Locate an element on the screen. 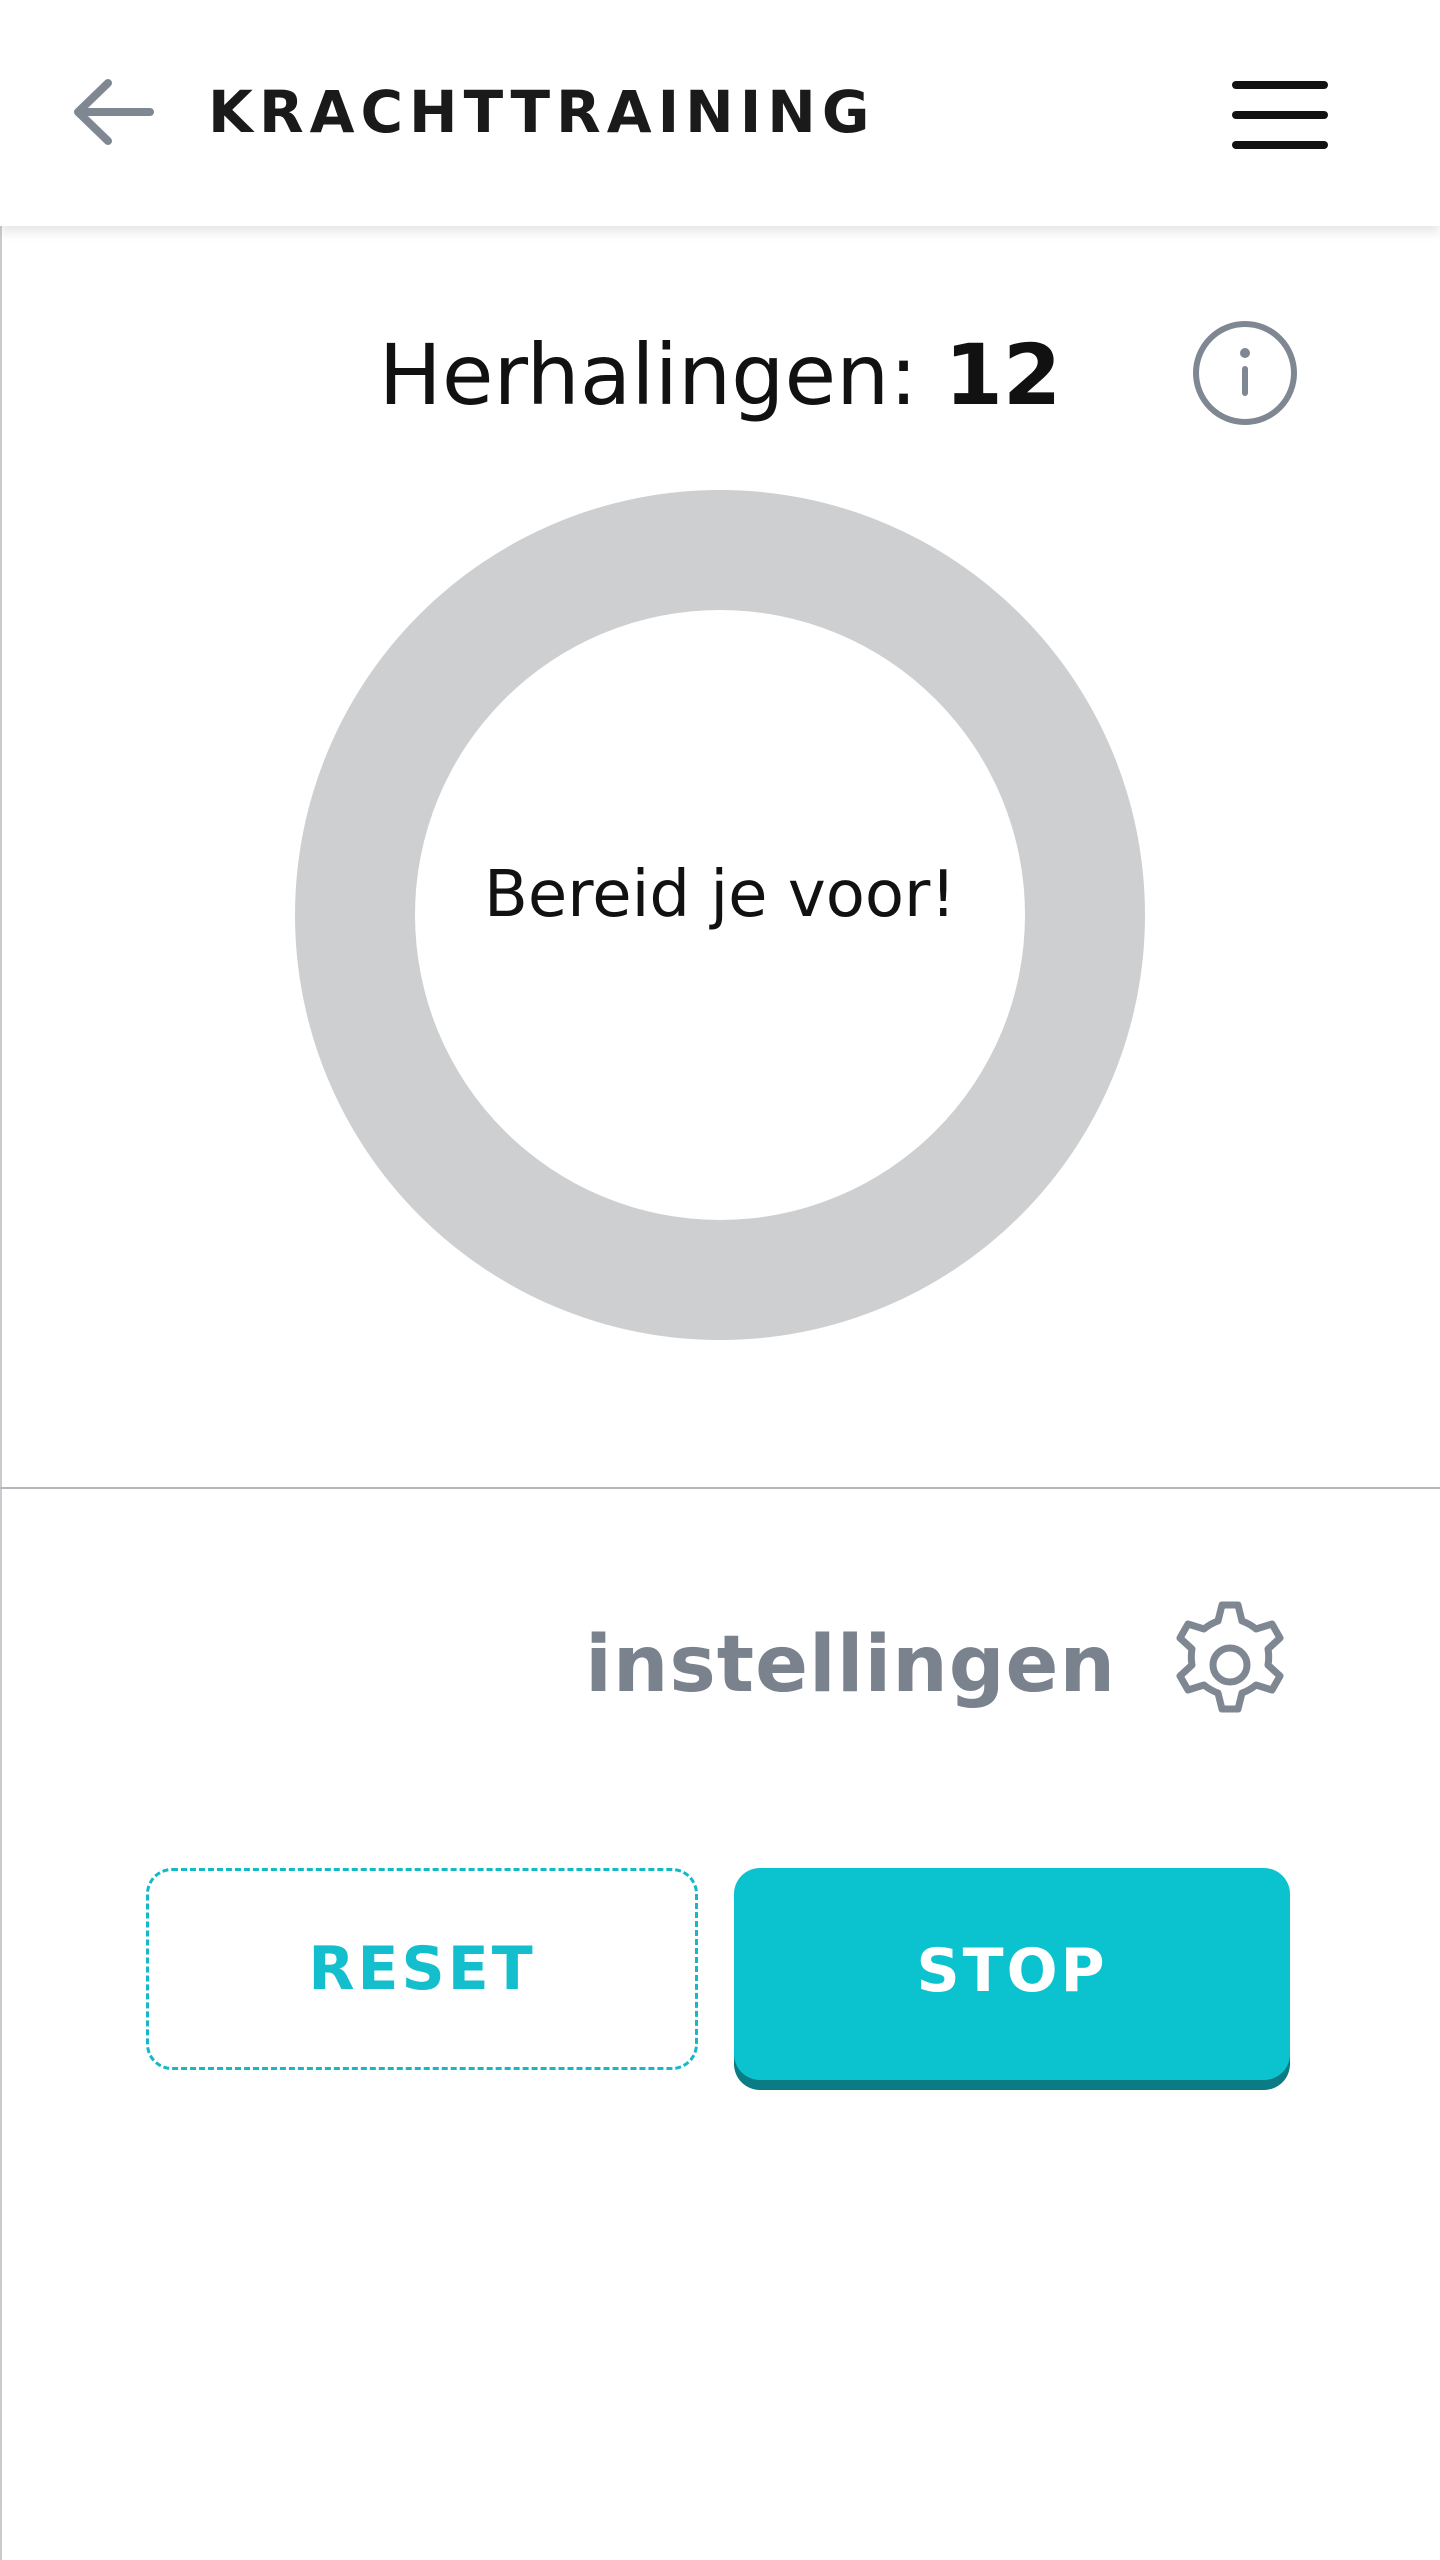 Image resolution: width=1440 pixels, height=2560 pixels. info-icon is located at coordinates (1245, 373).